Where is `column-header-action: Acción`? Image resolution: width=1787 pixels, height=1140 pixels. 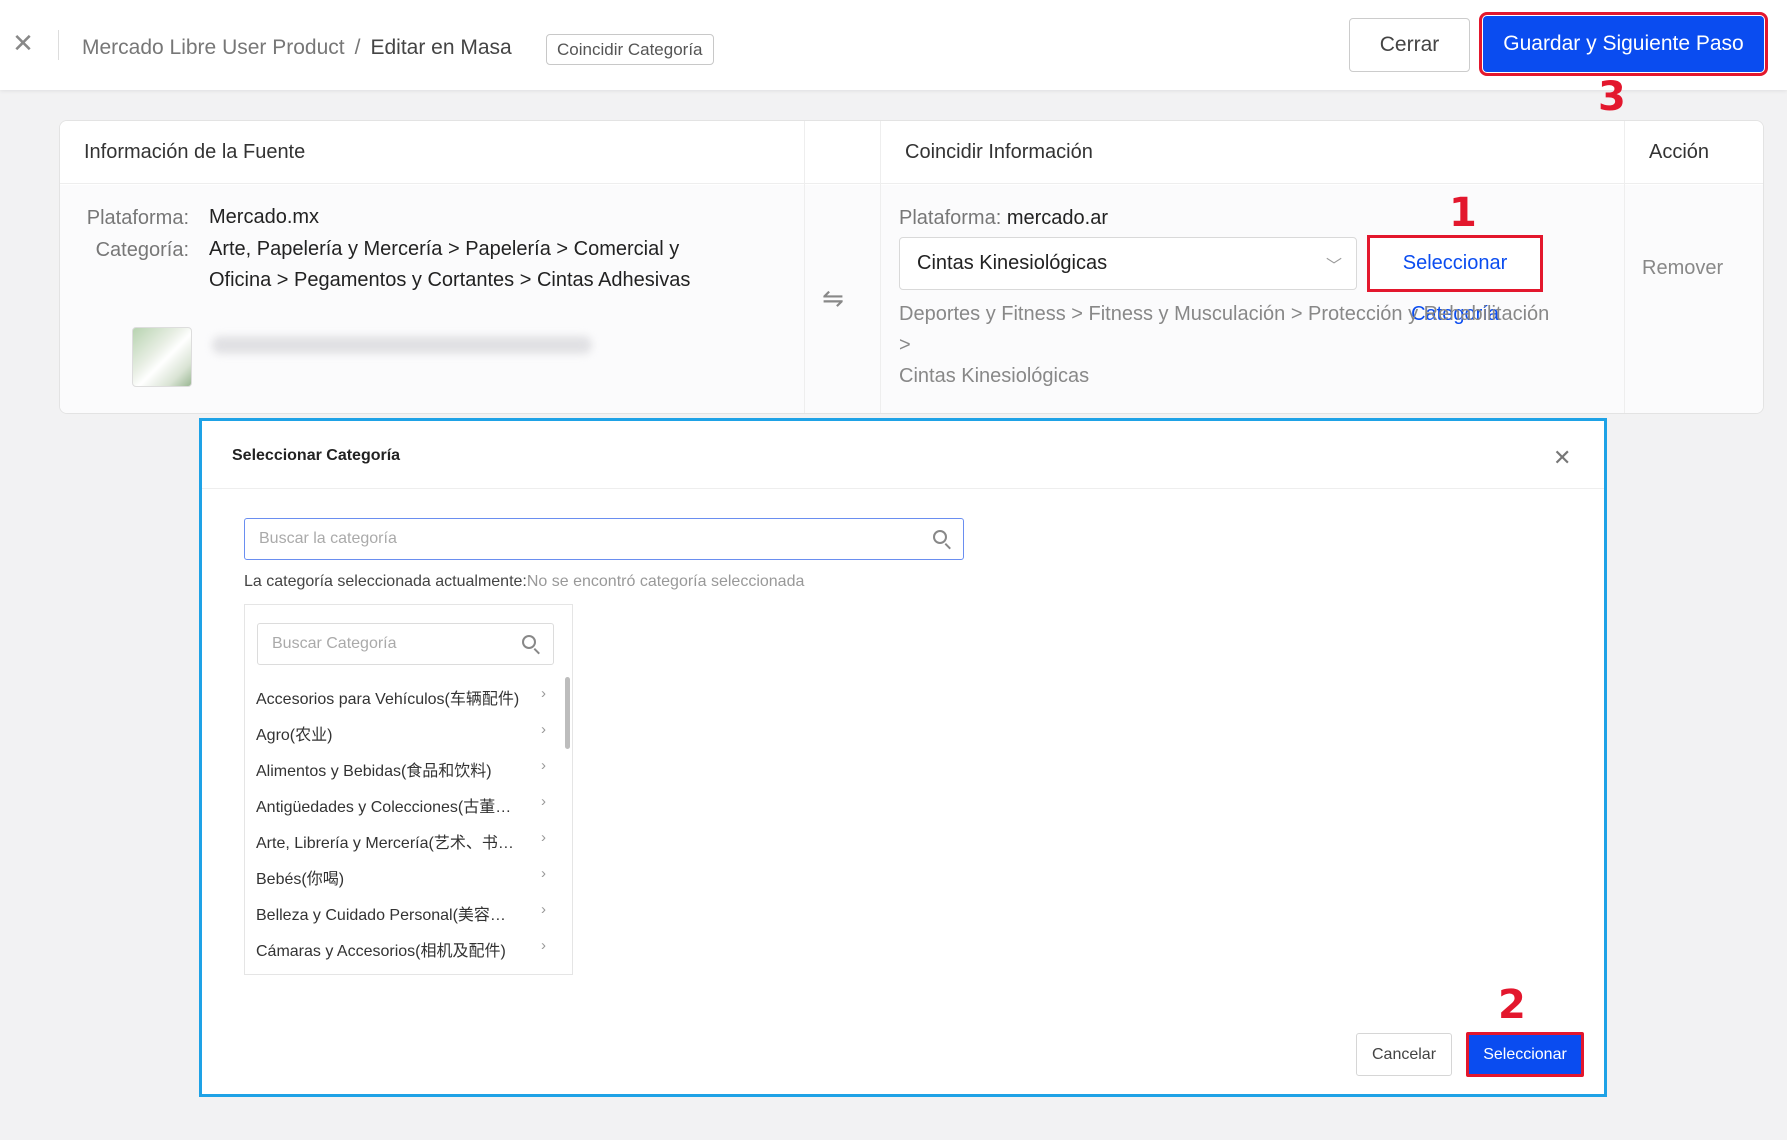 column-header-action: Acción is located at coordinates (1679, 152).